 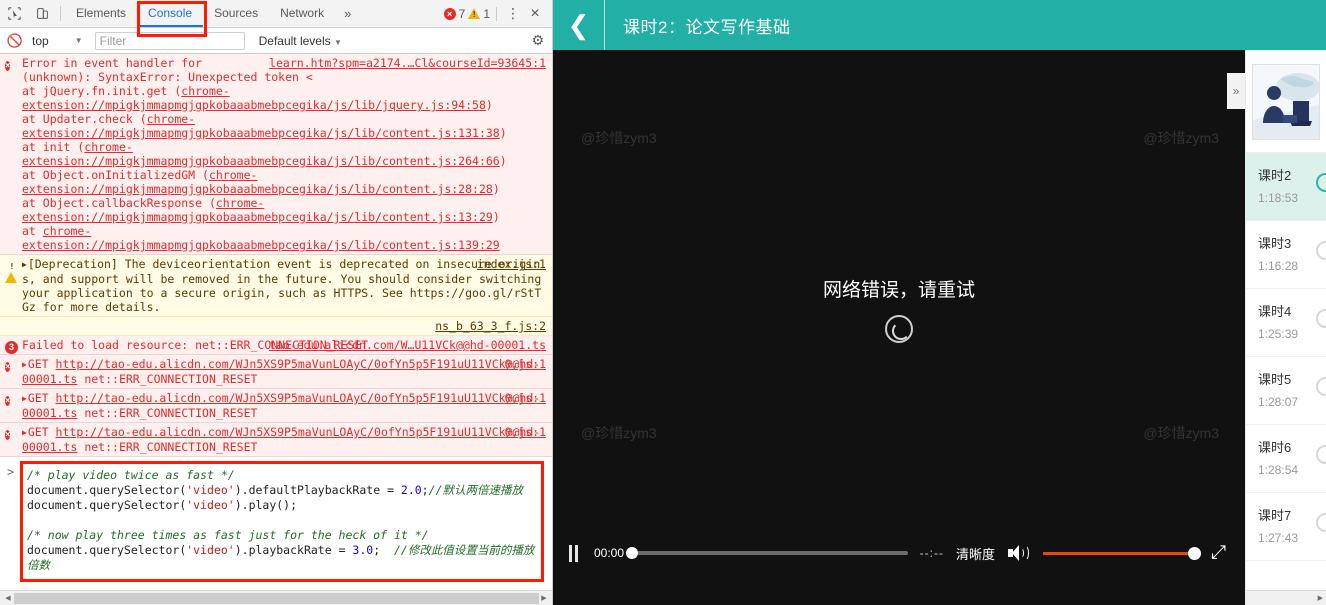 What do you see at coordinates (1194, 553) in the screenshot?
I see `volume-knob` at bounding box center [1194, 553].